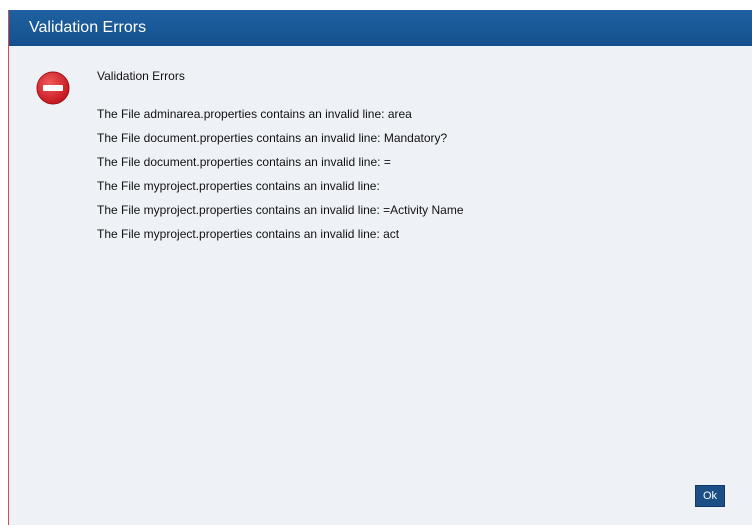  Describe the element at coordinates (141, 76) in the screenshot. I see `dialog-heading: Validation Errors` at that location.